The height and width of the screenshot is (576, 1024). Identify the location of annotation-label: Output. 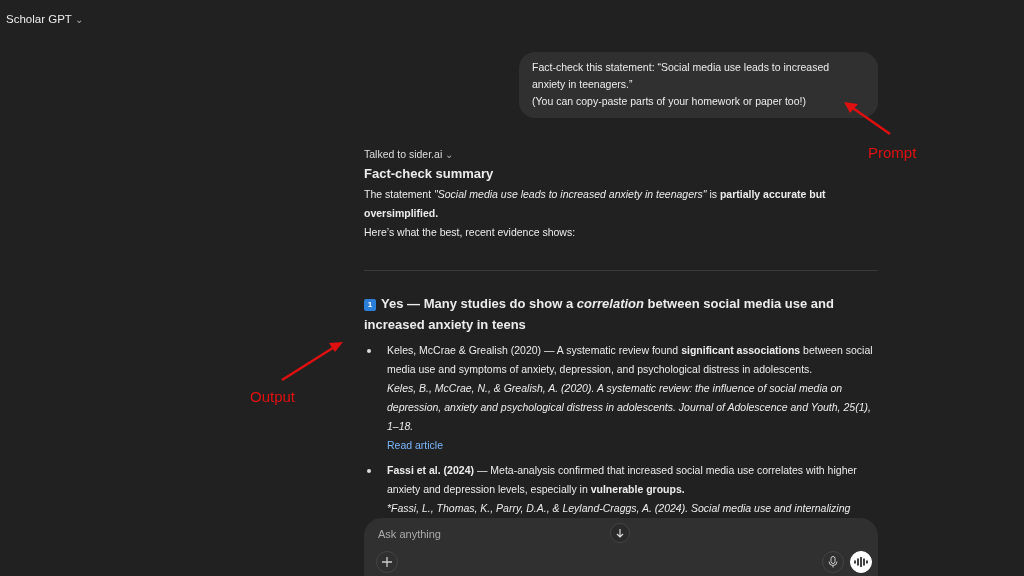
(273, 396).